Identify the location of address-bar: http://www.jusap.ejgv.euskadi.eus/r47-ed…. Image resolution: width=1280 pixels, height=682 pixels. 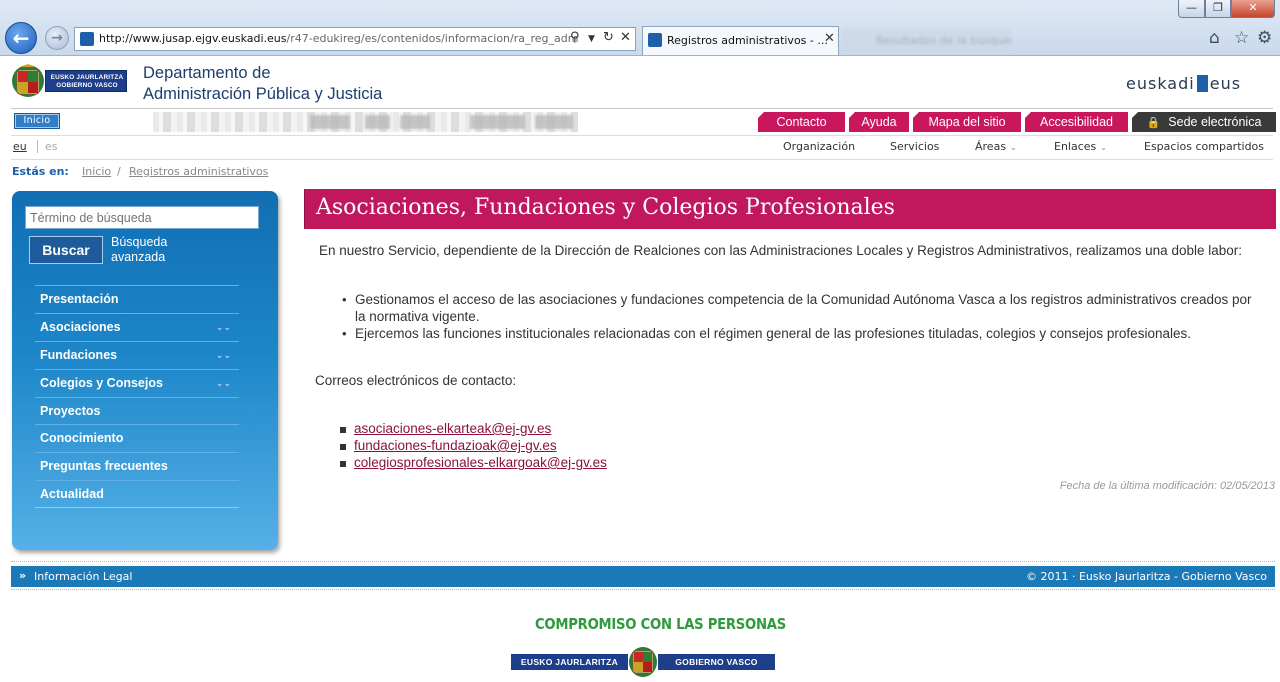
(355, 39).